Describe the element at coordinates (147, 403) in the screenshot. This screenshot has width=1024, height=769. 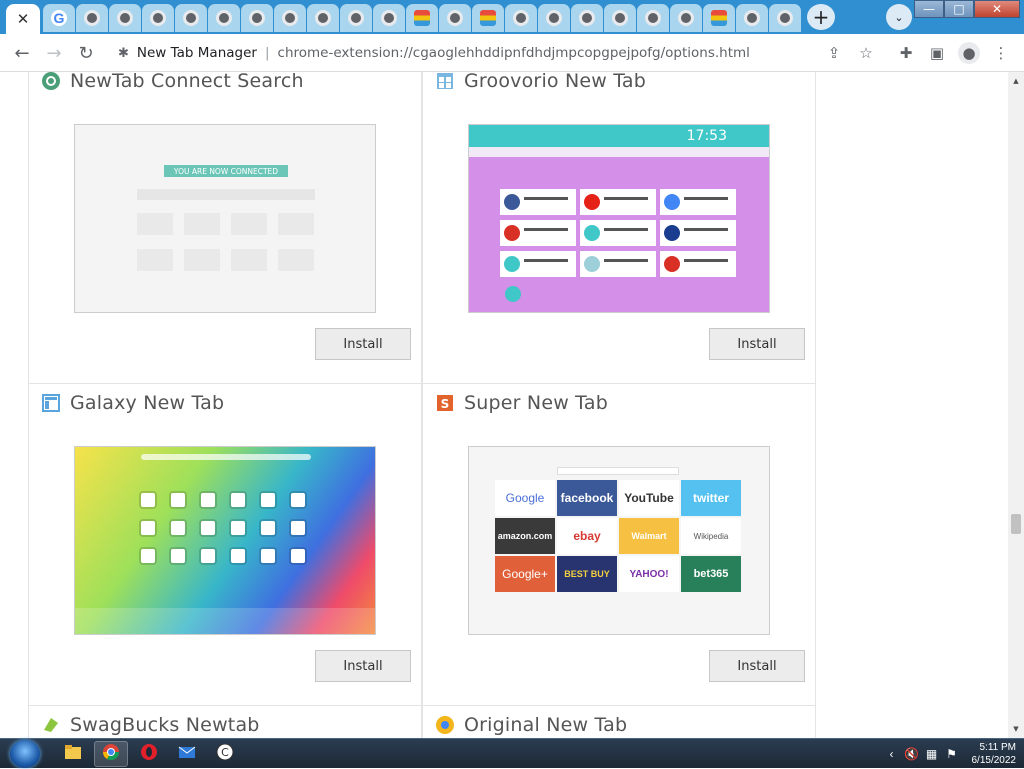
I see `card-title: Galaxy New Tab` at that location.